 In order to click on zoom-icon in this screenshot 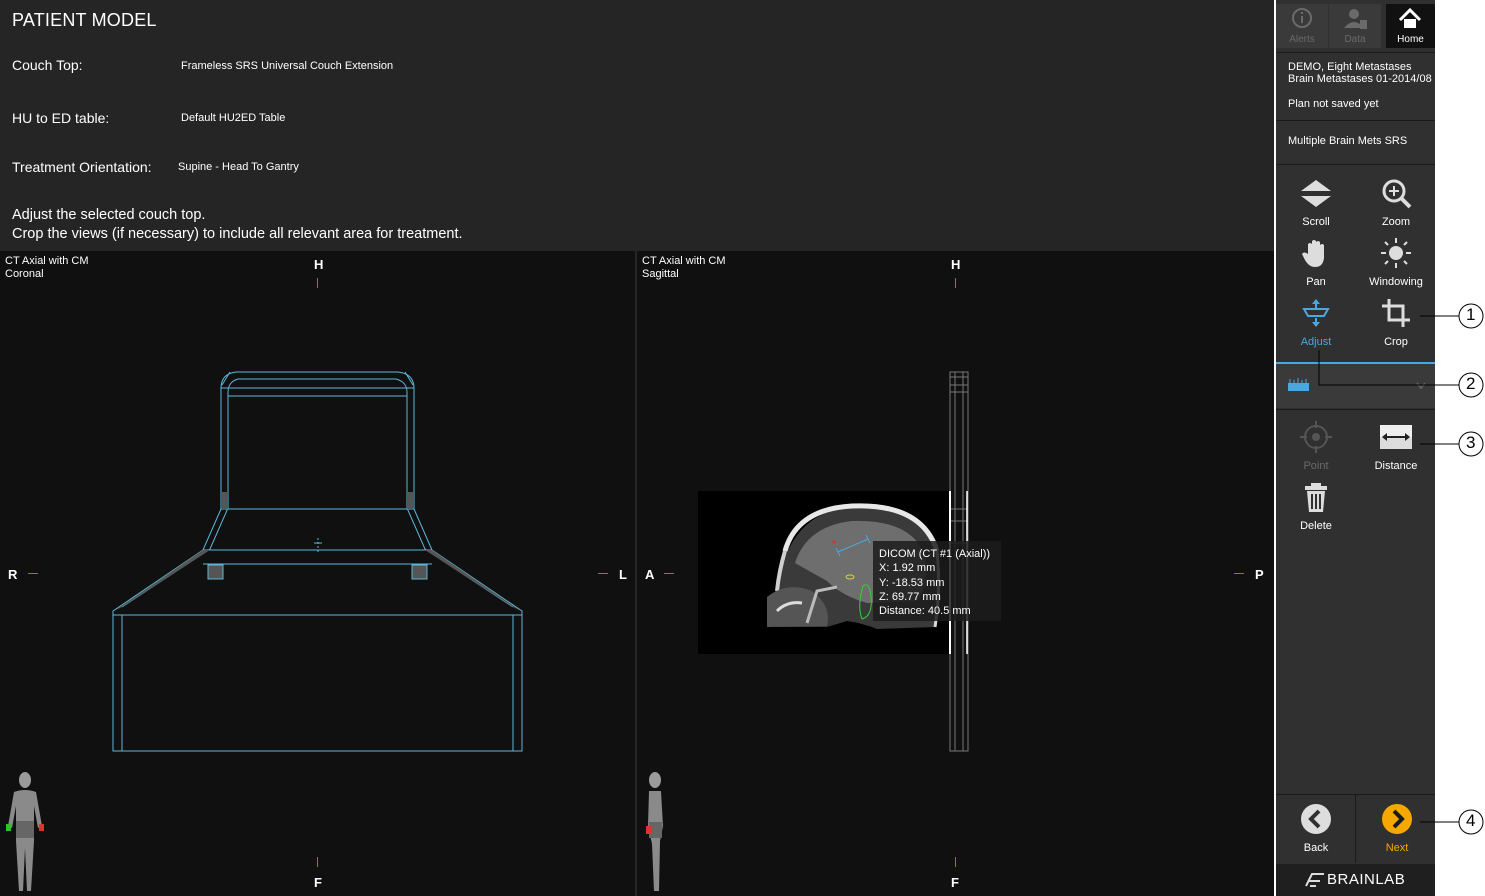, I will do `click(1397, 194)`.